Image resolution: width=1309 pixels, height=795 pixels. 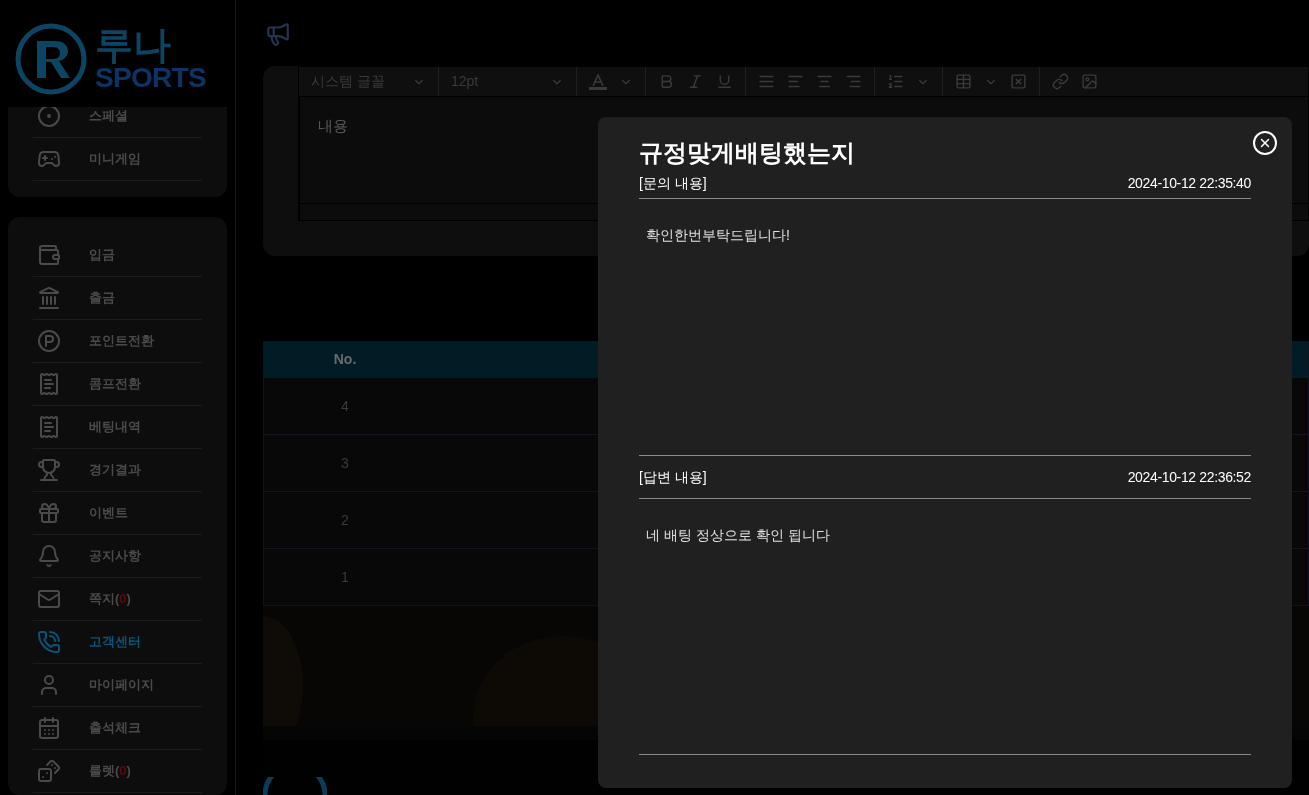 I want to click on align-justify-icon, so click(x=766, y=81).